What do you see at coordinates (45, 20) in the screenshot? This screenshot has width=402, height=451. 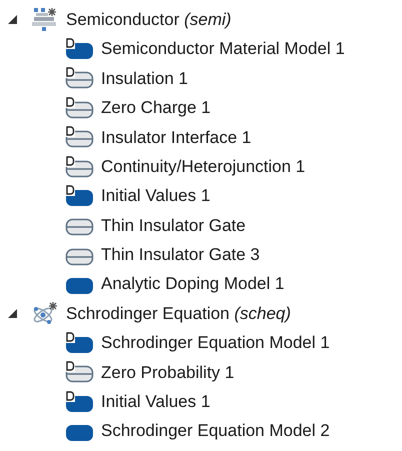 I see `semiconductor-icon` at bounding box center [45, 20].